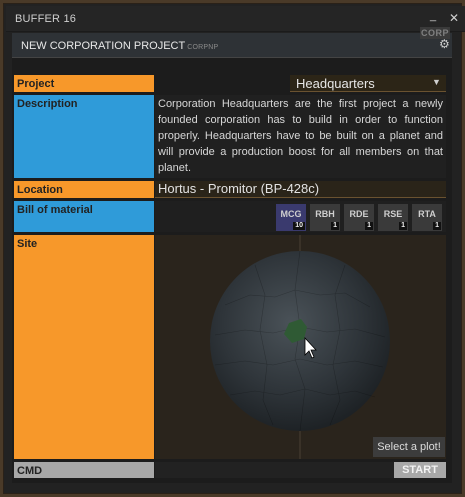 Image resolution: width=465 pixels, height=497 pixels. What do you see at coordinates (203, 47) in the screenshot?
I see `panel-code: CORPNP` at bounding box center [203, 47].